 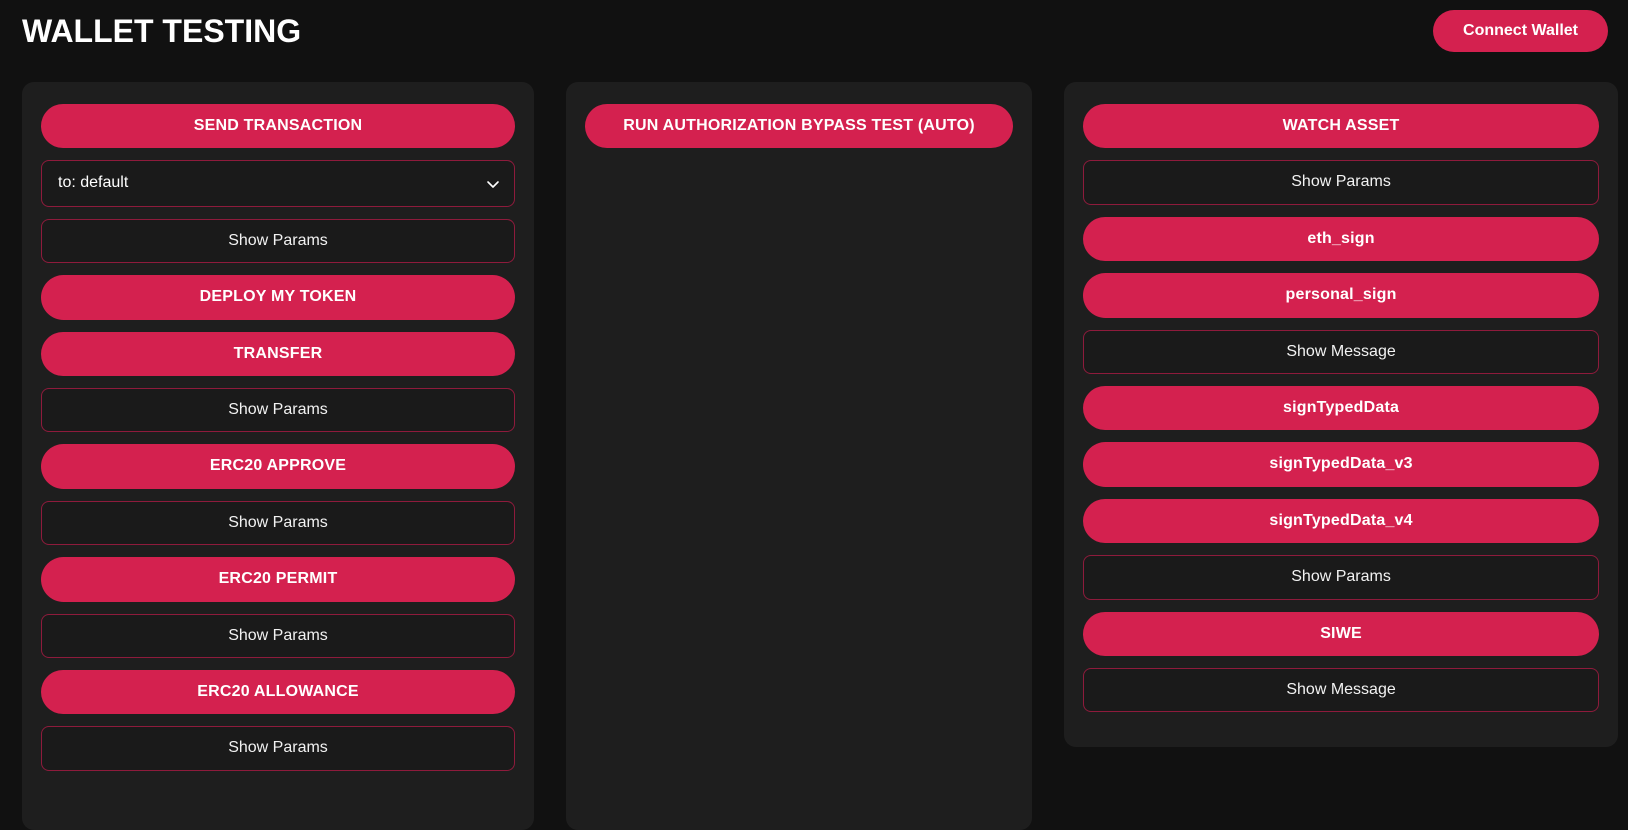 What do you see at coordinates (278, 635) in the screenshot?
I see `show-params-erc20-permit-button: Show Params` at bounding box center [278, 635].